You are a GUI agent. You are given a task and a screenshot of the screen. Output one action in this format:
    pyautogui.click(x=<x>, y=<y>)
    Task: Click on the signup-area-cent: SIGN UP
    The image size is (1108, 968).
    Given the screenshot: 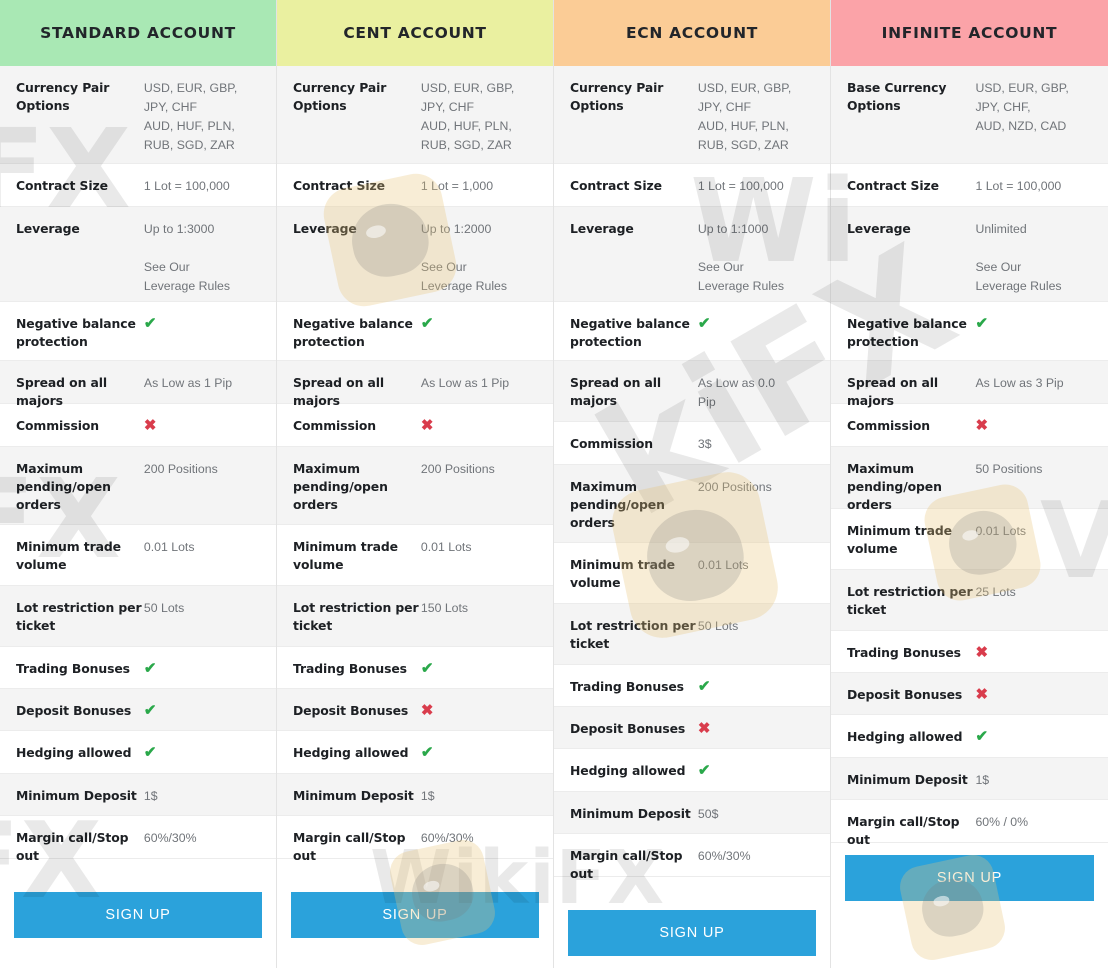 What is the action you would take?
    pyautogui.click(x=415, y=915)
    